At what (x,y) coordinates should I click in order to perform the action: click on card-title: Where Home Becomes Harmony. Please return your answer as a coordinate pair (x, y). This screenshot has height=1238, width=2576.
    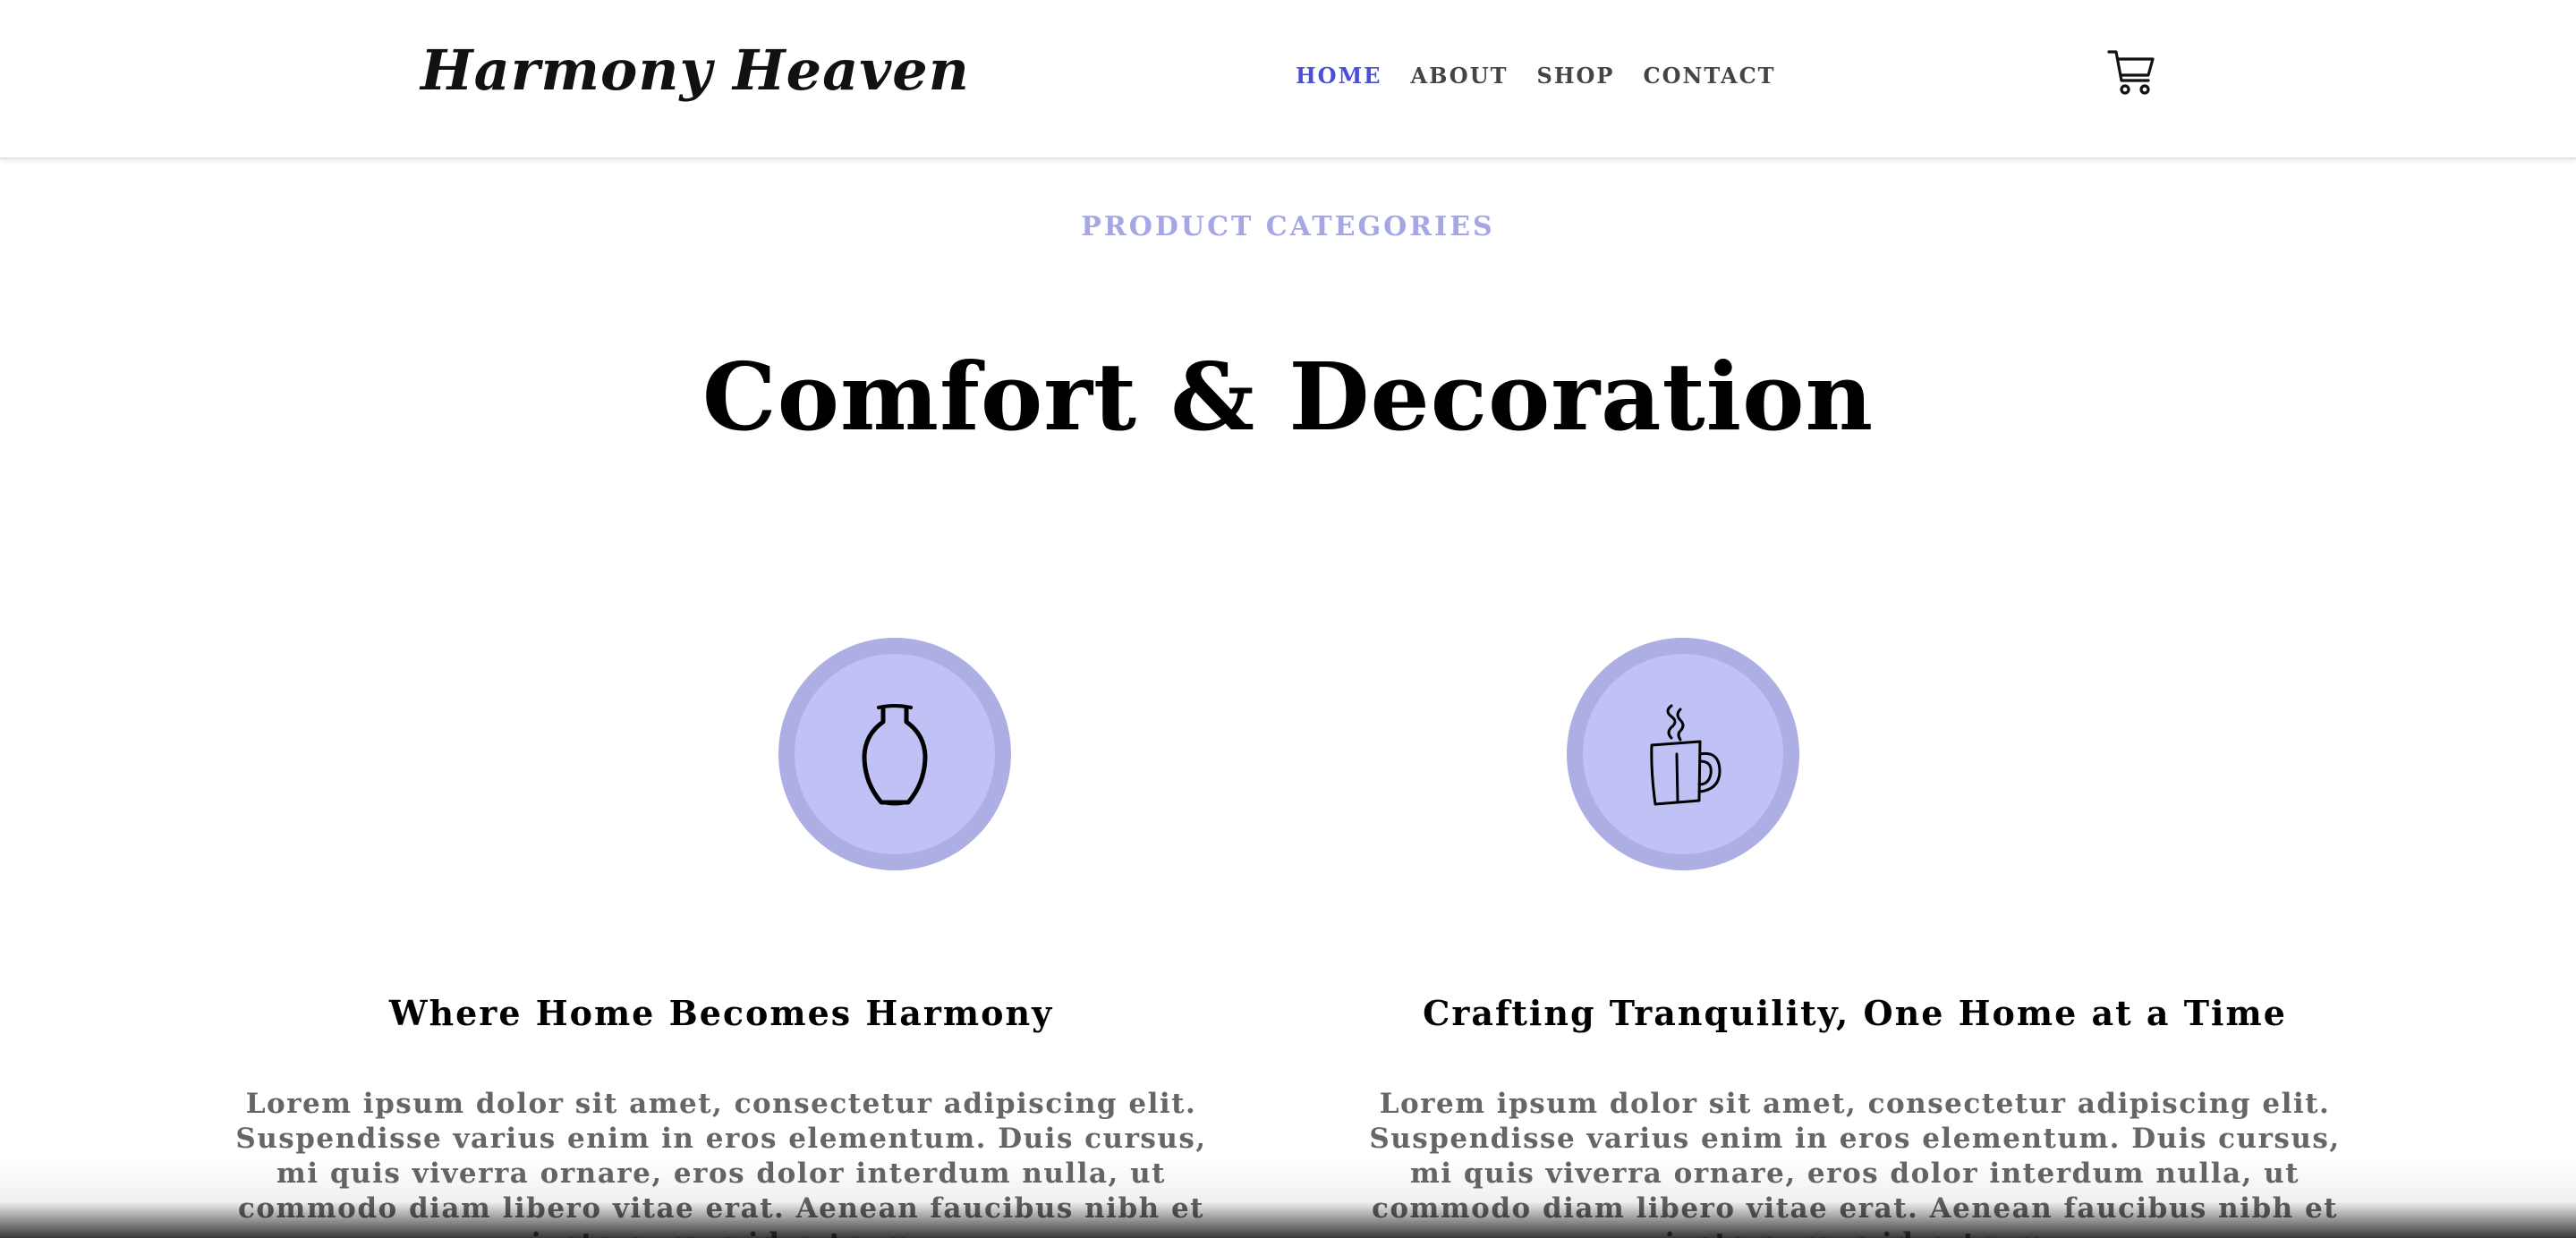
    Looking at the image, I should click on (721, 1013).